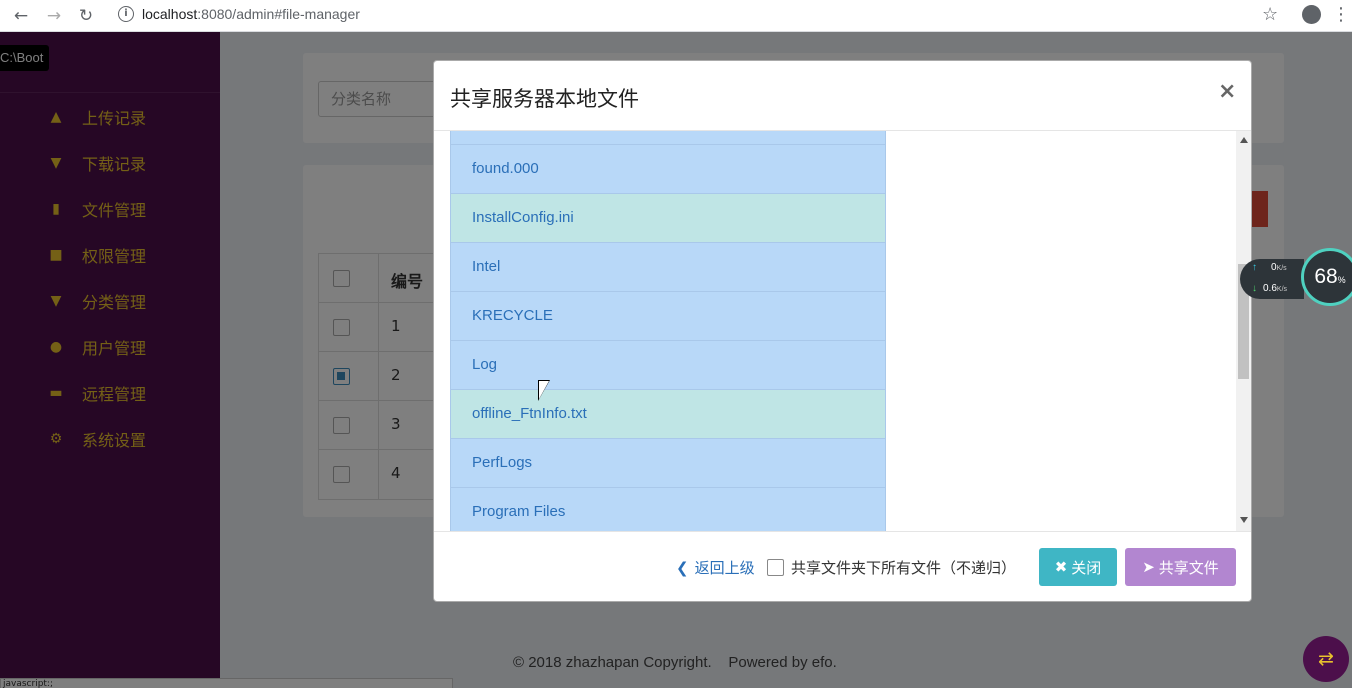 The width and height of the screenshot is (1352, 688). What do you see at coordinates (54, 16) in the screenshot?
I see `arrow-right-icon: →` at bounding box center [54, 16].